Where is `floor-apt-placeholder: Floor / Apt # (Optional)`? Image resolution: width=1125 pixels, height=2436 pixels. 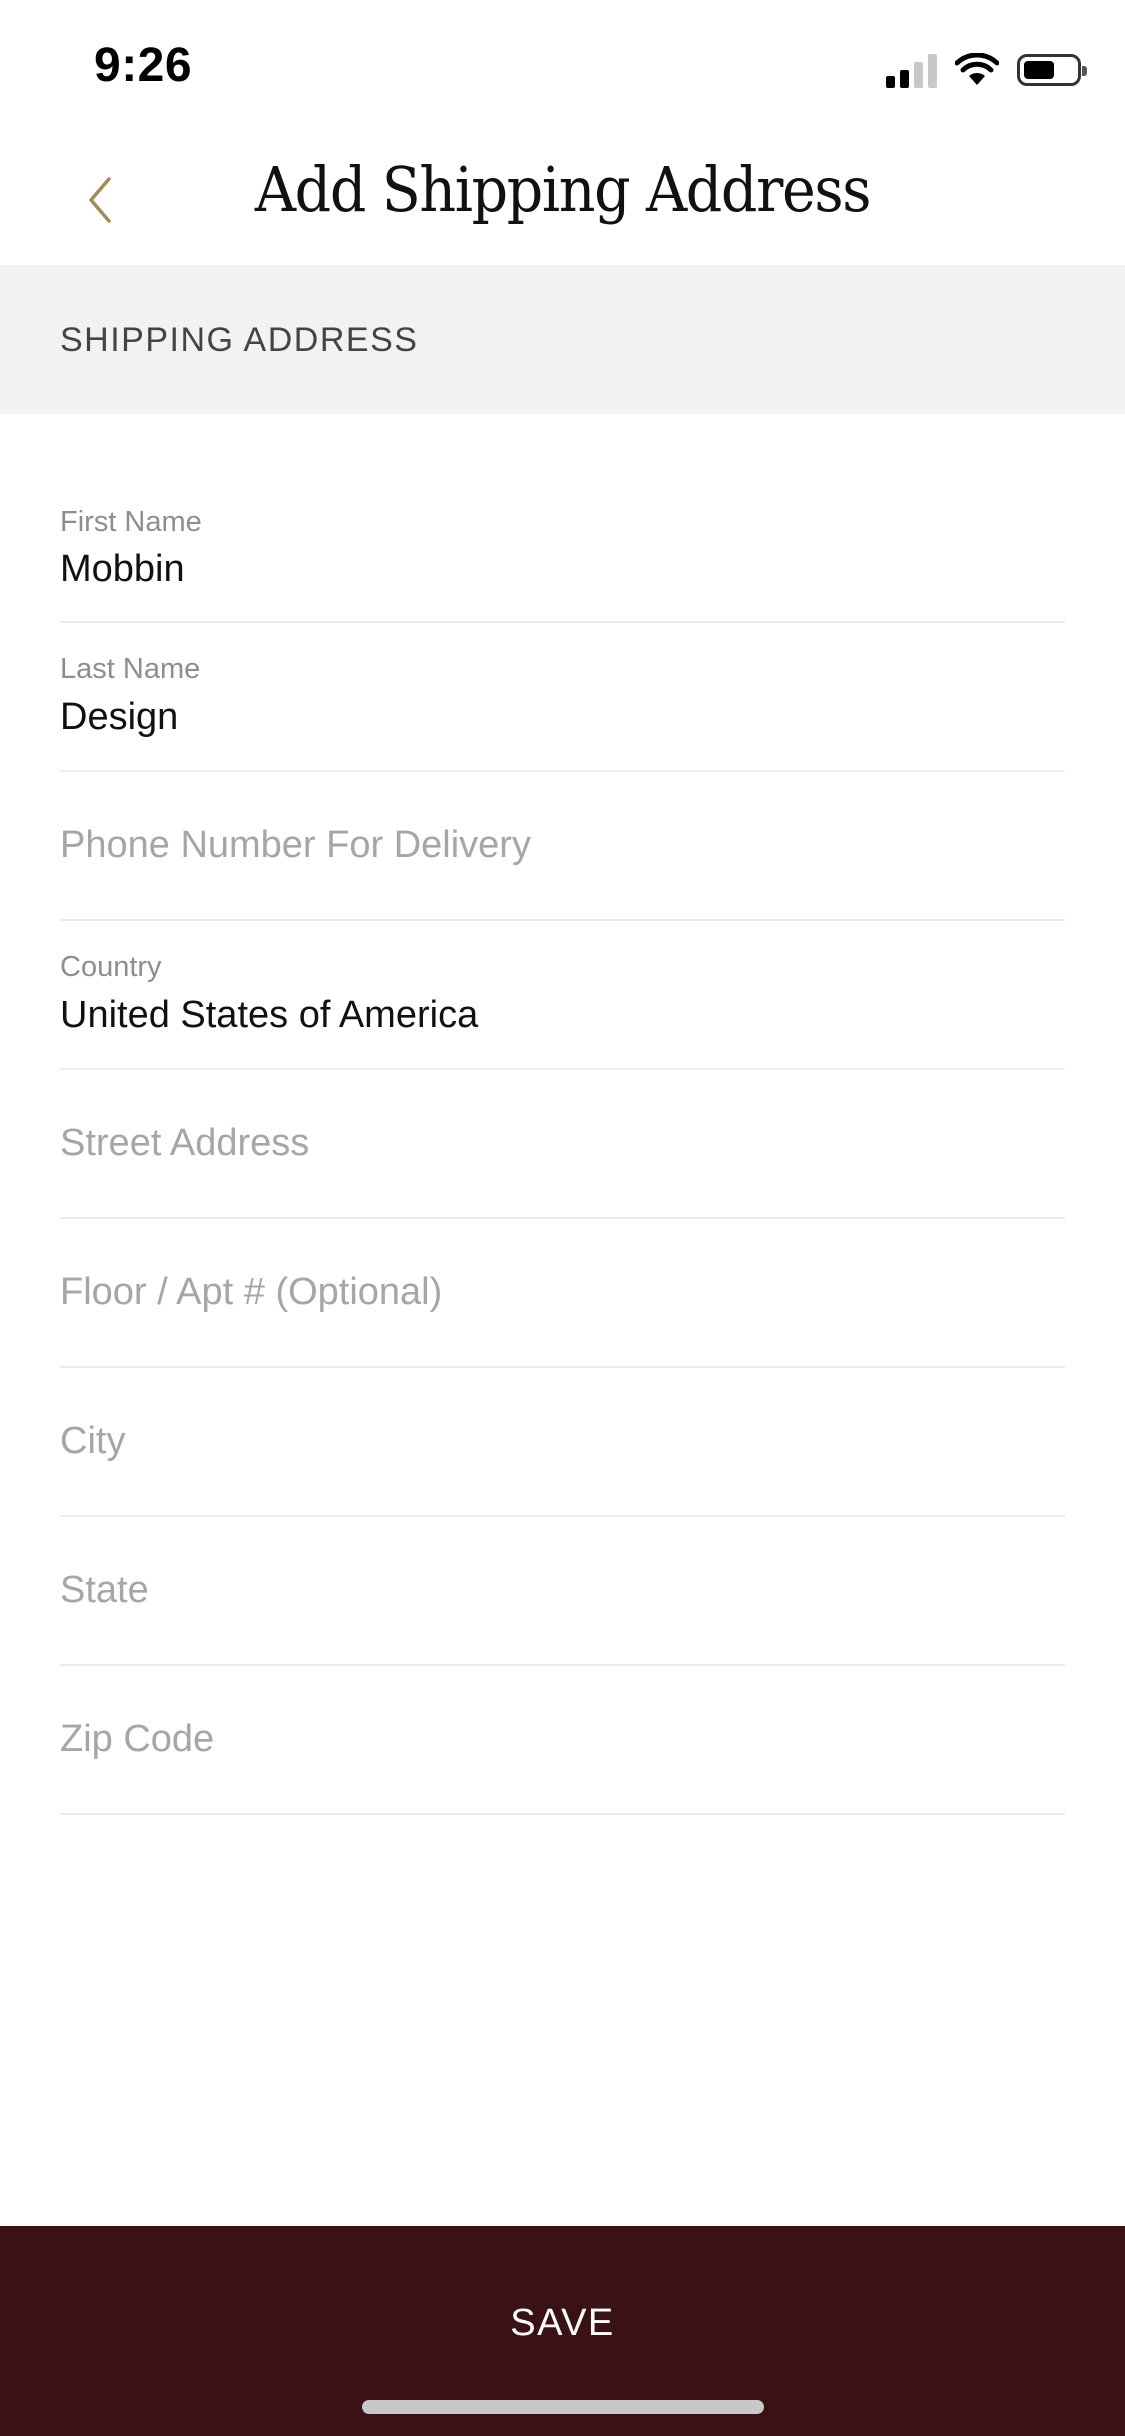 floor-apt-placeholder: Floor / Apt # (Optional) is located at coordinates (251, 1292).